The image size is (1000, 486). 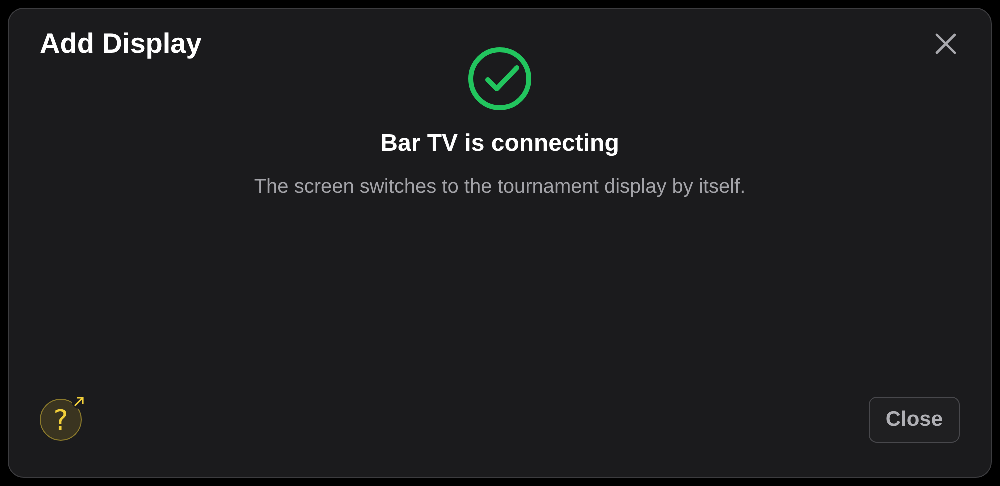 What do you see at coordinates (500, 144) in the screenshot?
I see `status-heading: Bar TV is connecting` at bounding box center [500, 144].